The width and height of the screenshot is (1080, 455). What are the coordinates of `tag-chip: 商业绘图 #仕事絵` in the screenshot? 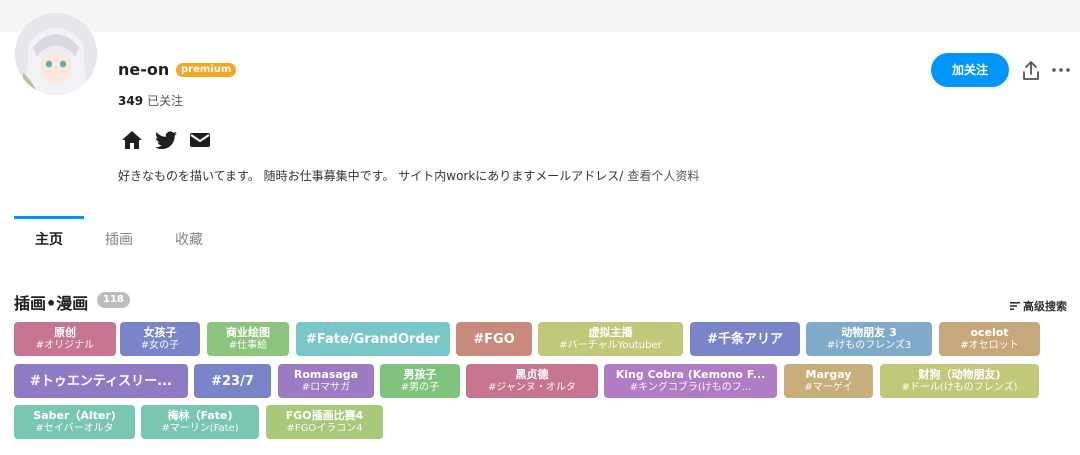 It's located at (248, 339).